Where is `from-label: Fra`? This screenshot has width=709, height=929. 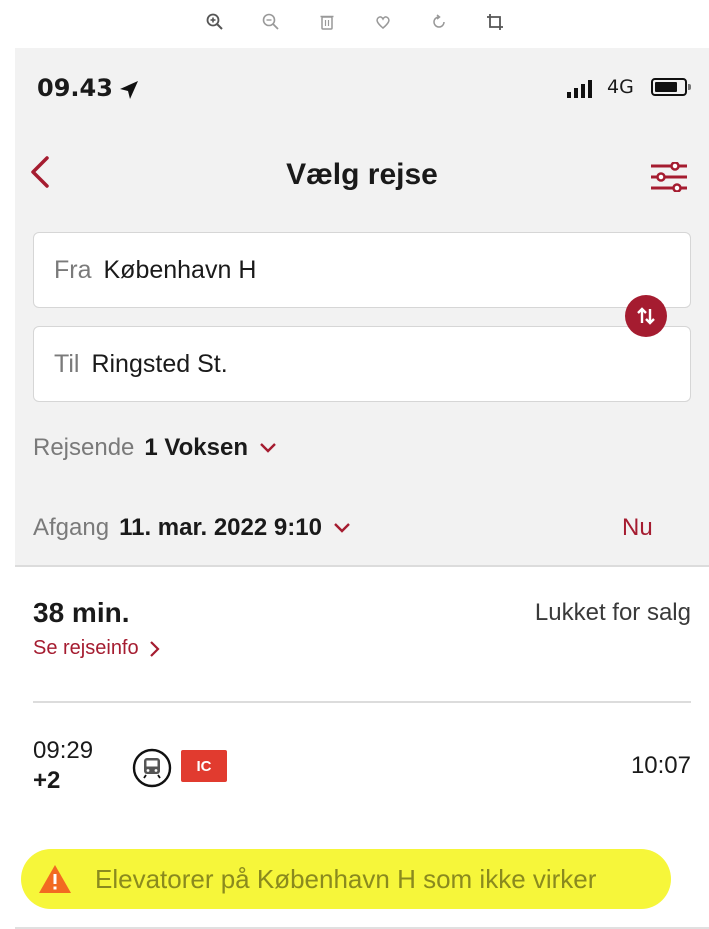
from-label: Fra is located at coordinates (73, 269).